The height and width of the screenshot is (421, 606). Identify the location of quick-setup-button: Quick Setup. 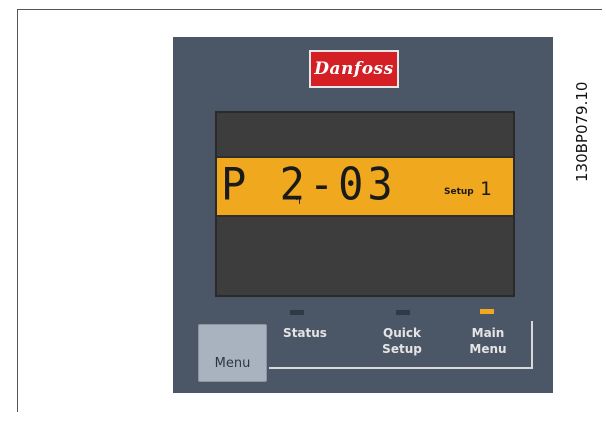
(402, 341).